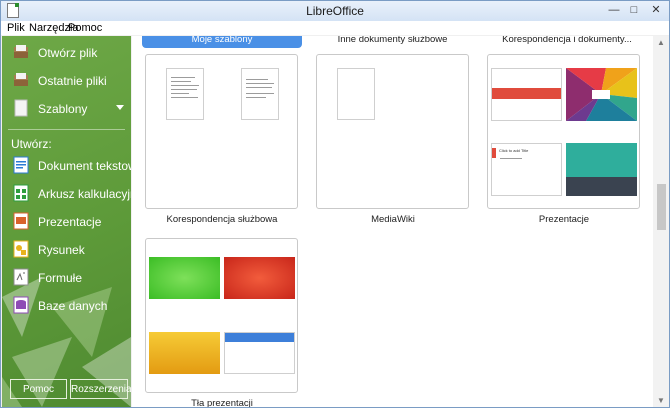  Describe the element at coordinates (38, 389) in the screenshot. I see `help-button: Pomoc` at that location.